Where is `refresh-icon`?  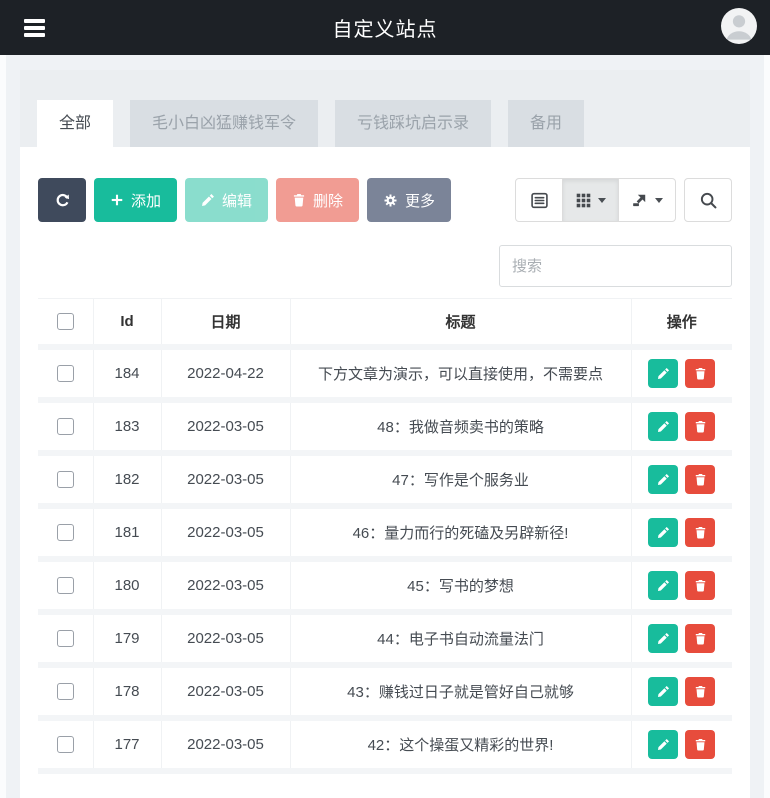
refresh-icon is located at coordinates (62, 199).